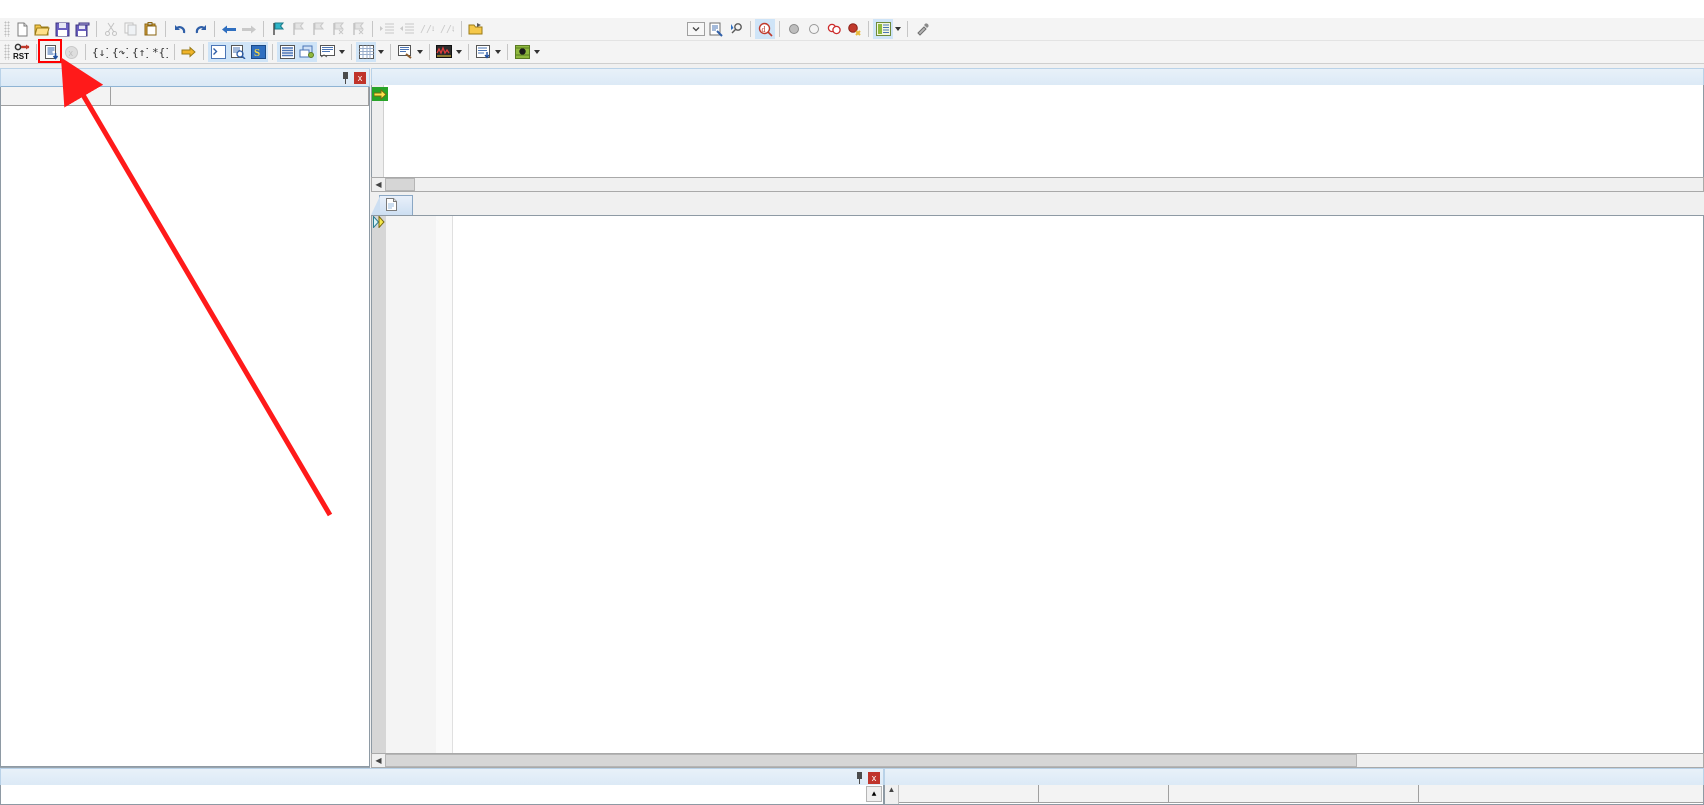 Image resolution: width=1704 pixels, height=805 pixels. Describe the element at coordinates (498, 52) in the screenshot. I see `trace-window-caret-icon` at that location.